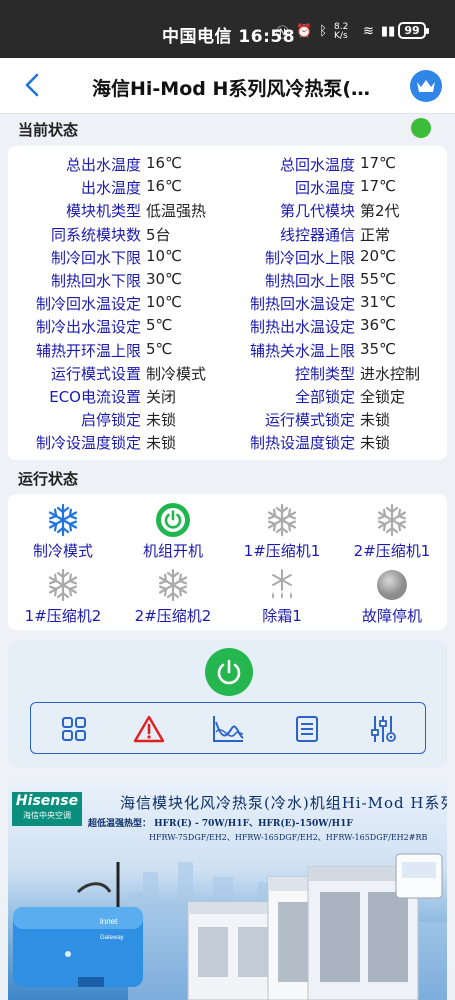 The height and width of the screenshot is (1000, 455). I want to click on settings-button, so click(384, 729).